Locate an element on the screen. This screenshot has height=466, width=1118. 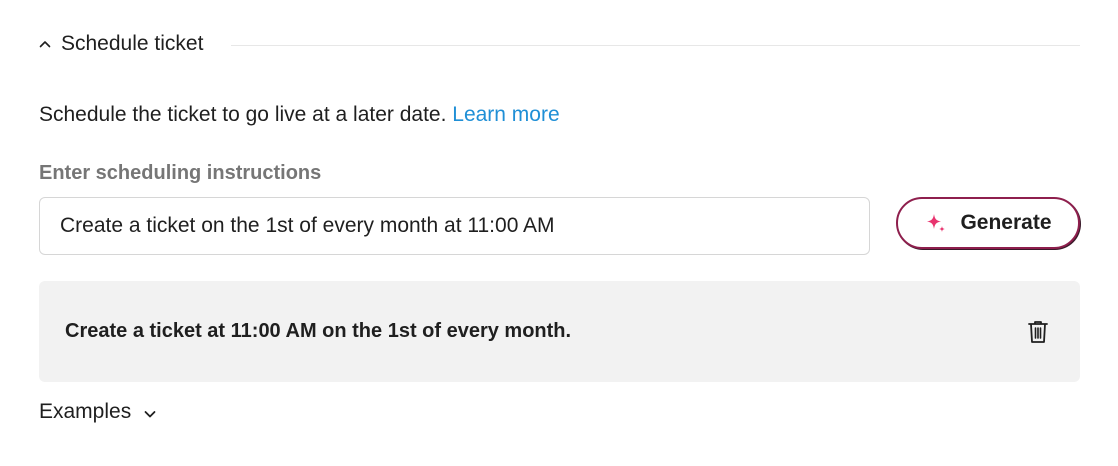
instructions-label: Enter scheduling instructions is located at coordinates (180, 173).